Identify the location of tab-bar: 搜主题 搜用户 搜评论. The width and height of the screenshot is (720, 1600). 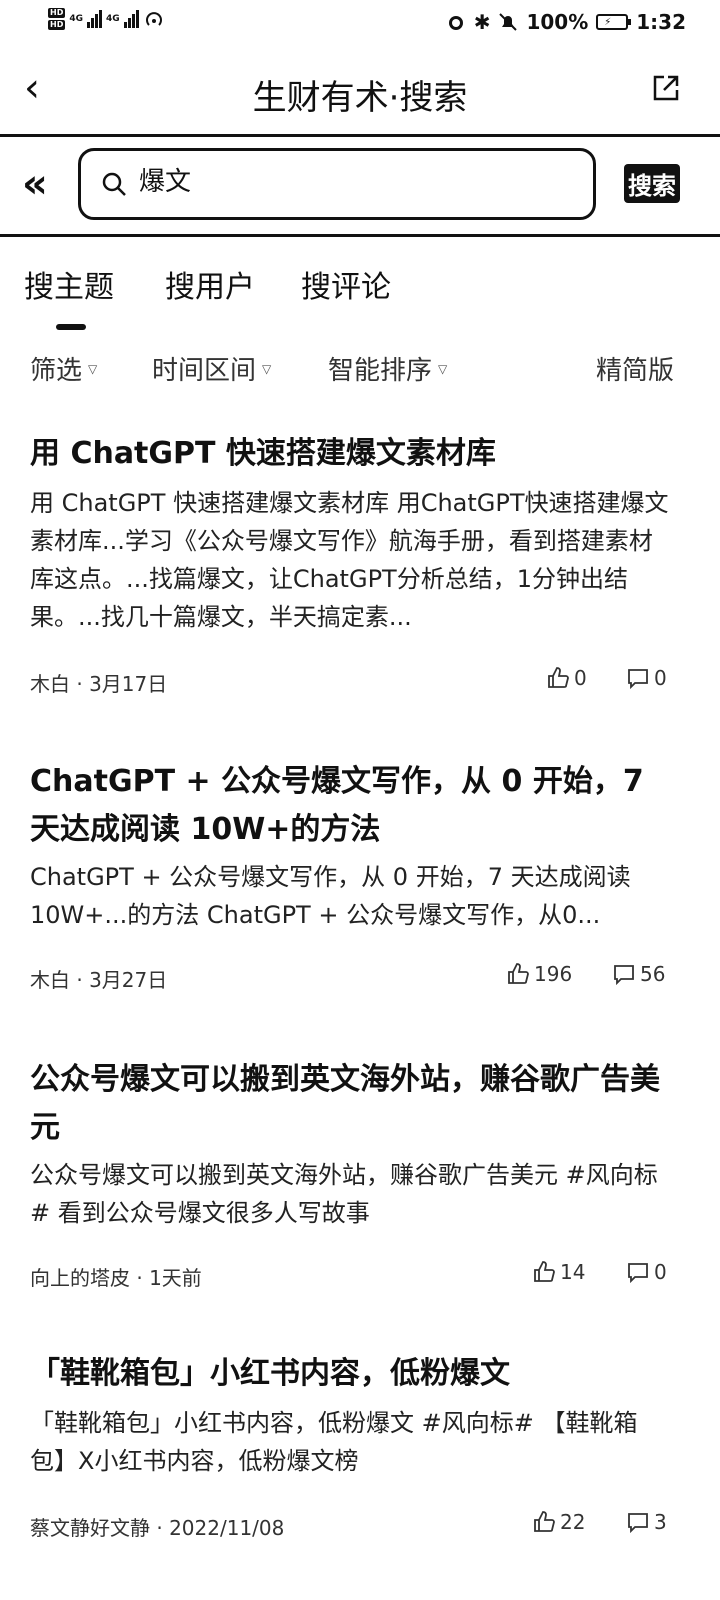
(360, 298).